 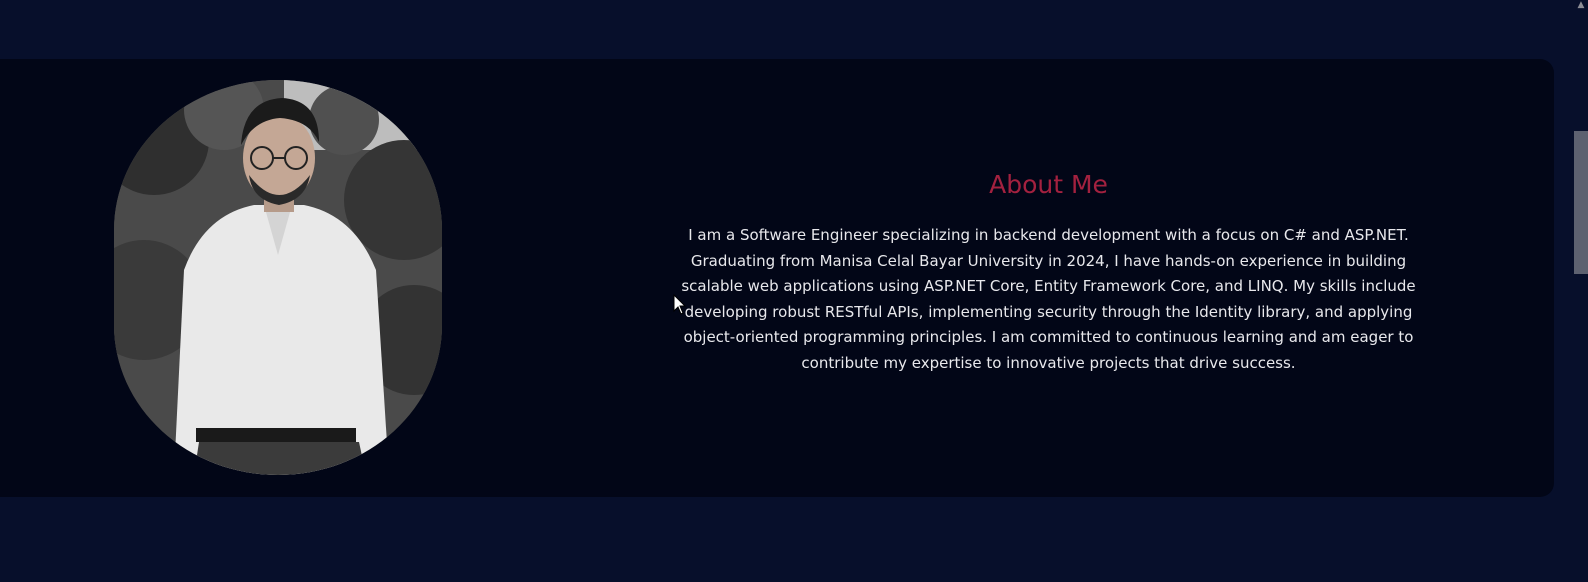 What do you see at coordinates (1581, 5) in the screenshot?
I see `chevron-up-icon: ▲` at bounding box center [1581, 5].